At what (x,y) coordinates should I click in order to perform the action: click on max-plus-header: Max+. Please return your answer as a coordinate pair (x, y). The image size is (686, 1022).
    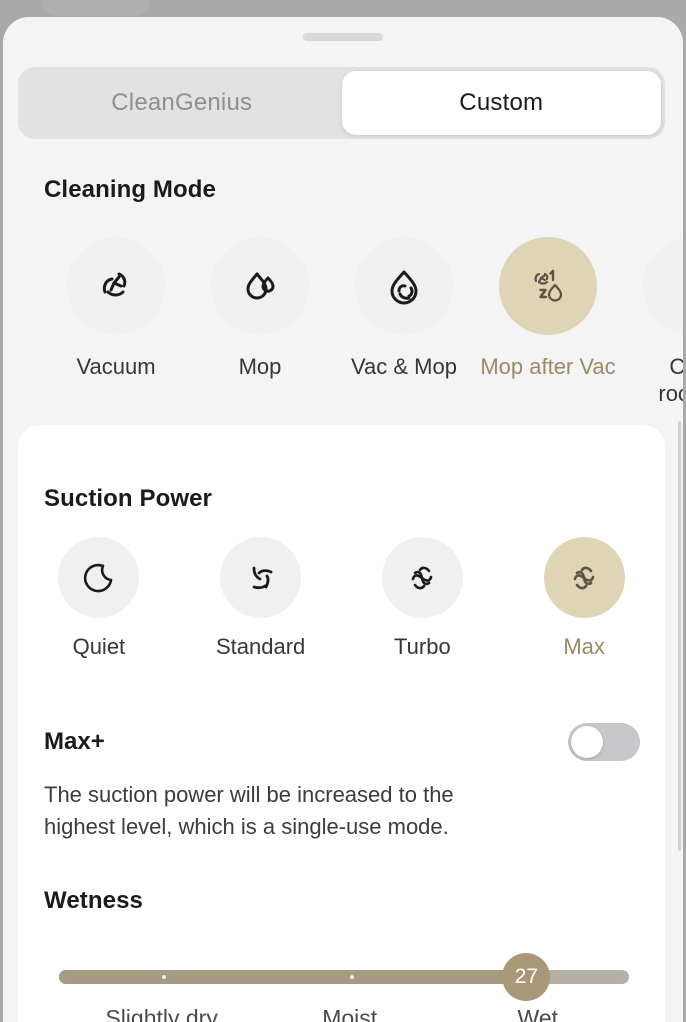
    Looking at the image, I should click on (342, 742).